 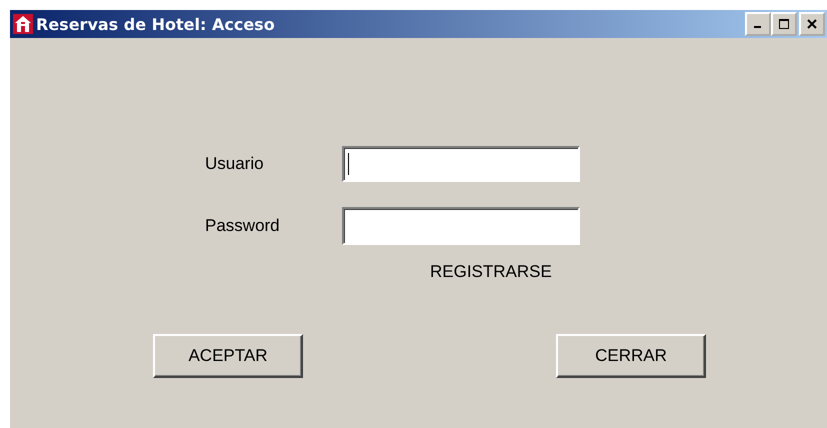 I want to click on minimize-button, so click(x=758, y=24).